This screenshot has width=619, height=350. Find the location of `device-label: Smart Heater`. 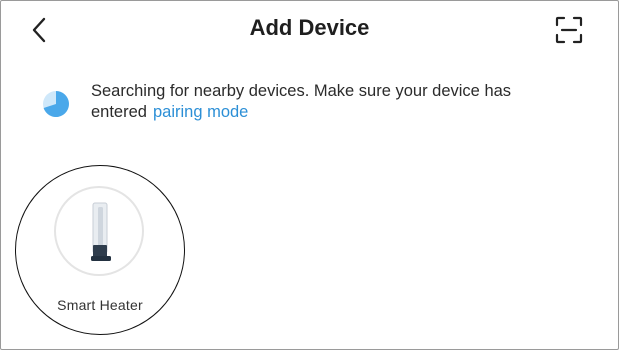

device-label: Smart Heater is located at coordinates (100, 305).